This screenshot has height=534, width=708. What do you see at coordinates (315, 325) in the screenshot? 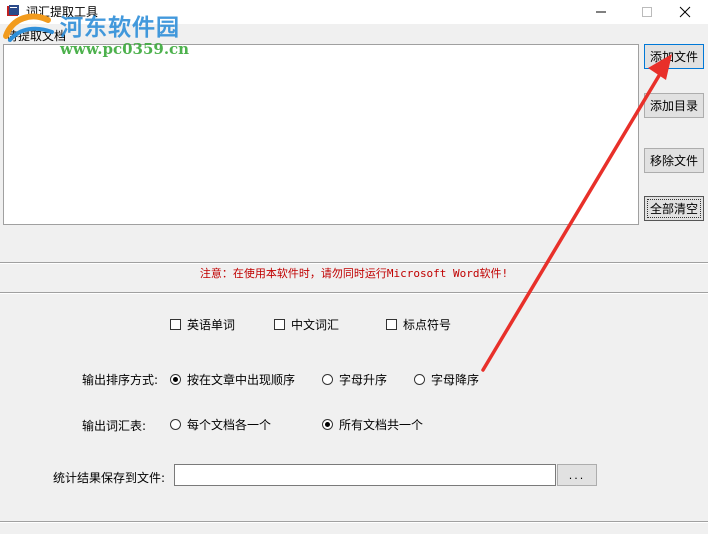
I see `checkbox-label: 中文词汇` at bounding box center [315, 325].